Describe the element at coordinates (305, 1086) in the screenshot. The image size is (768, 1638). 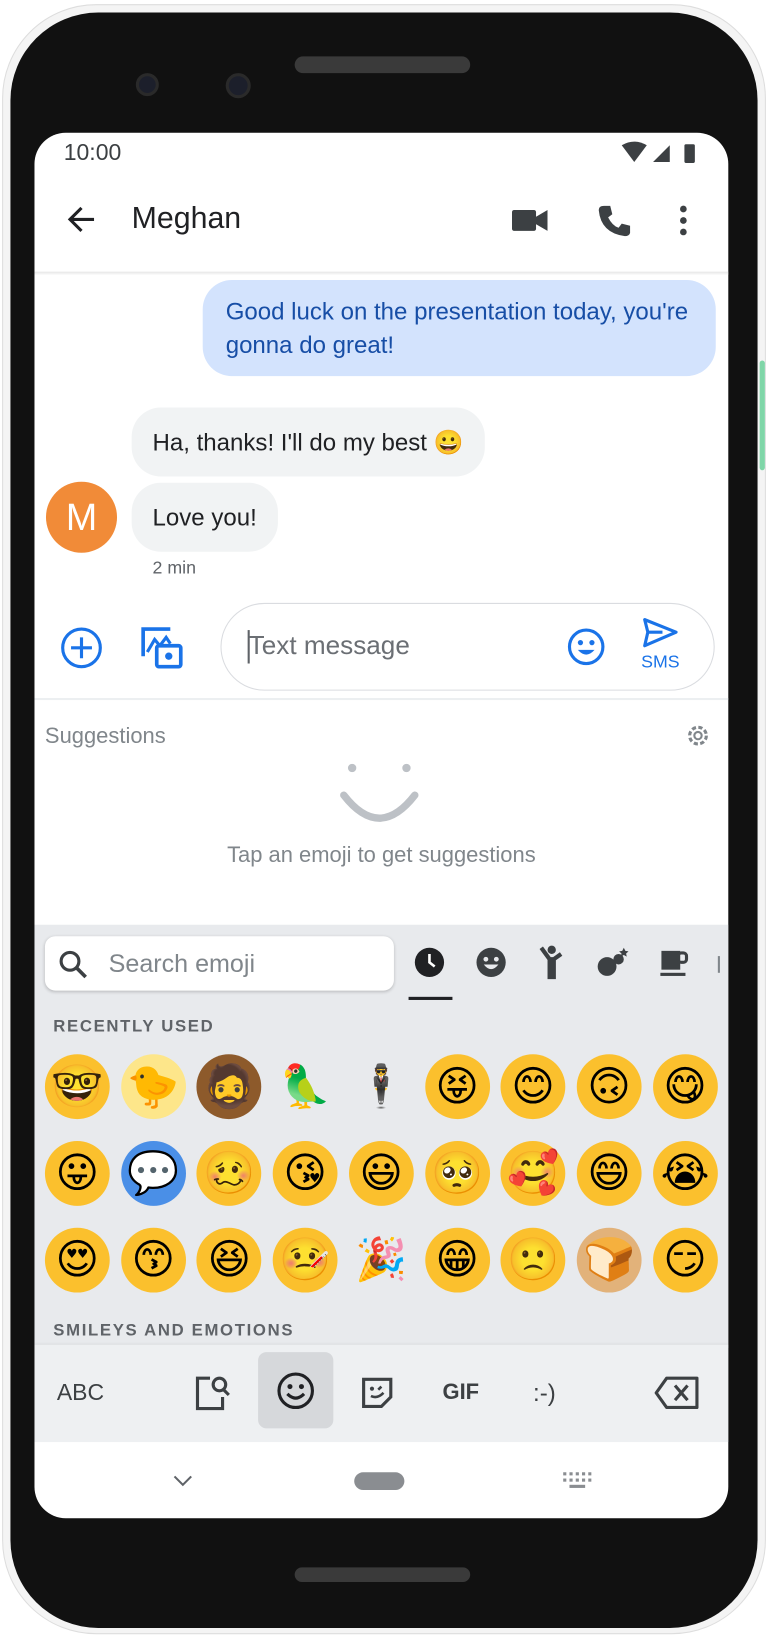
I see `emoji-key: 🦜` at that location.